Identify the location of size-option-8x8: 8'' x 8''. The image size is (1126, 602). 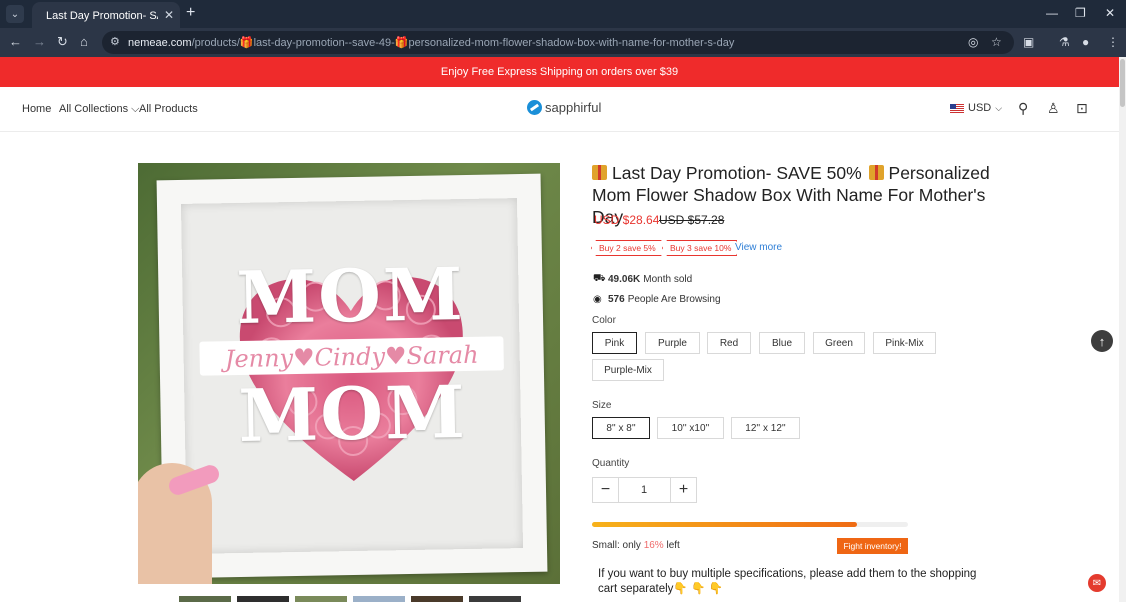
(621, 428).